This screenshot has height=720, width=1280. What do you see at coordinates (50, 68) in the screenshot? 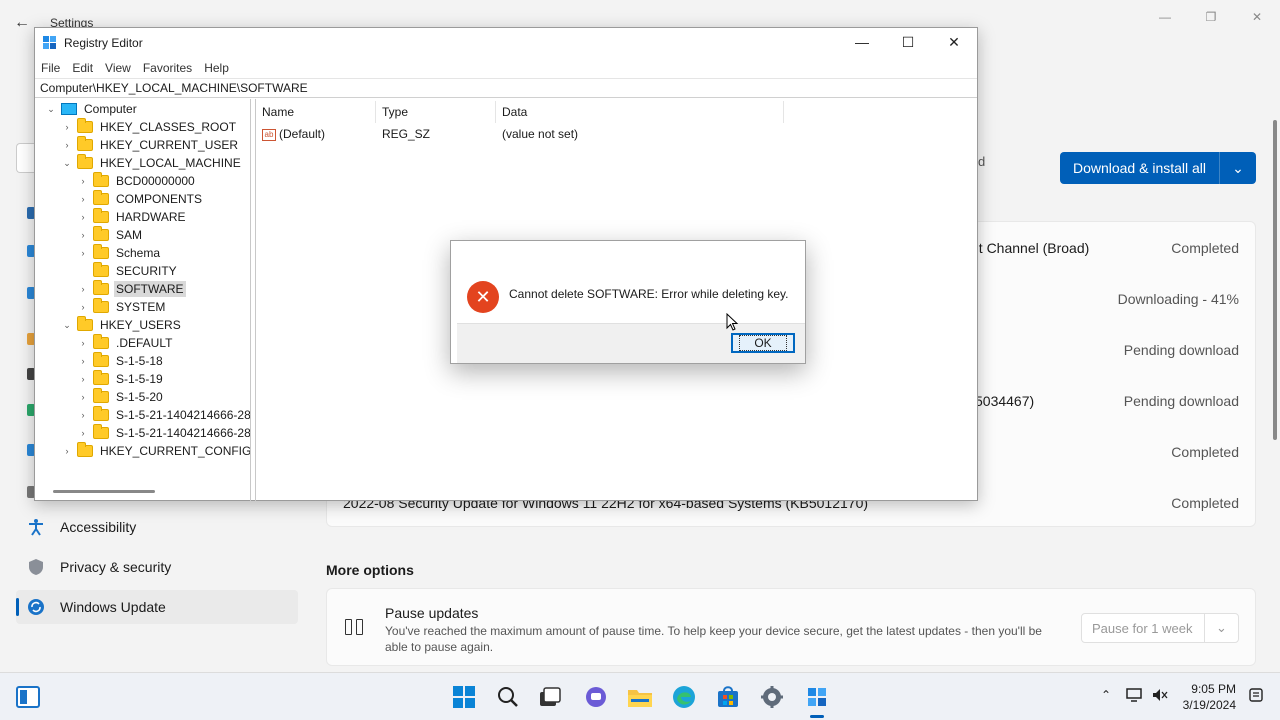
I see `menu-file: File` at bounding box center [50, 68].